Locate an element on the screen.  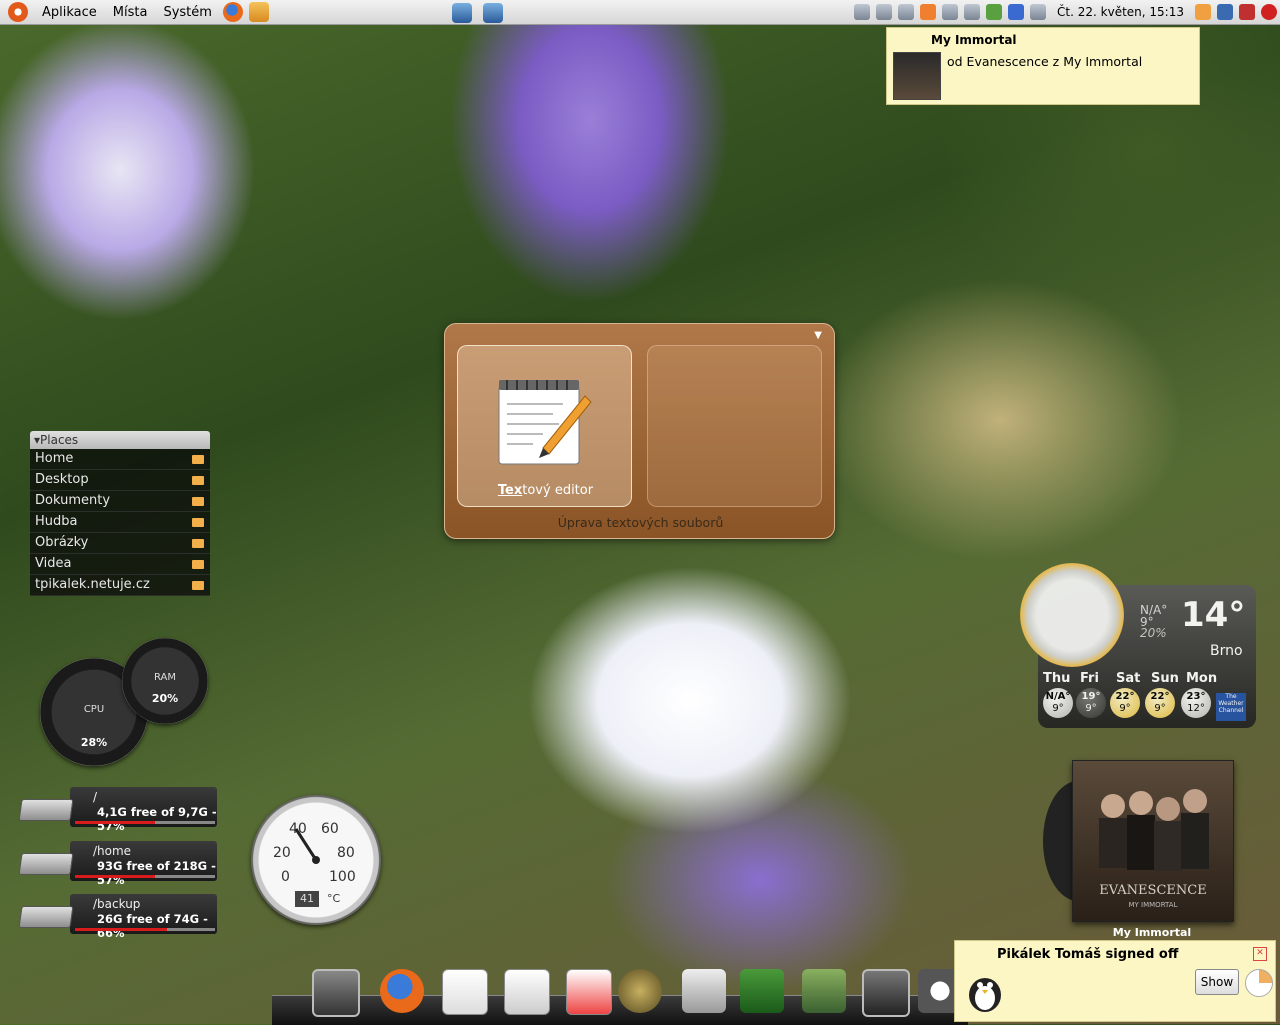
im-message: Pikálek Tomáš signed off is located at coordinates (1088, 954).